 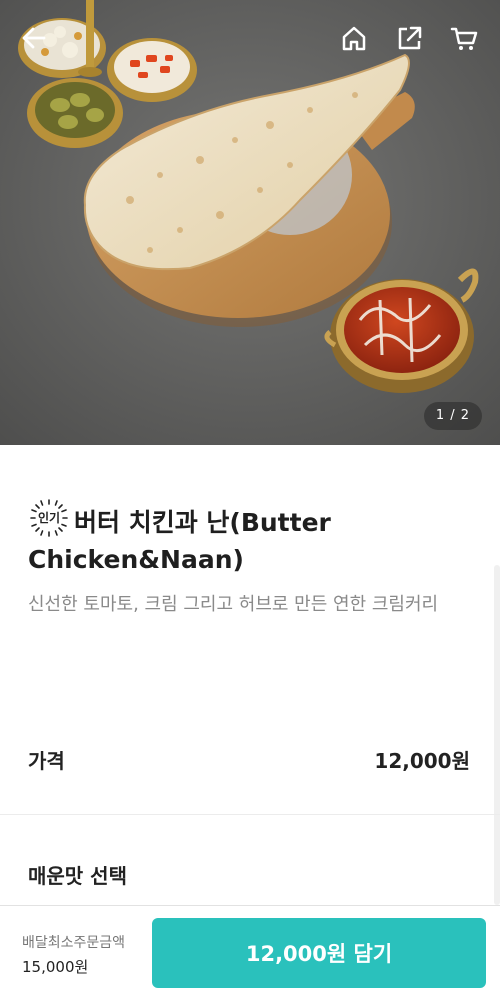 What do you see at coordinates (233, 604) in the screenshot?
I see `menu-description: 신선한 토마토, 크림 그리고 허브로 만든 연한 크림커리` at bounding box center [233, 604].